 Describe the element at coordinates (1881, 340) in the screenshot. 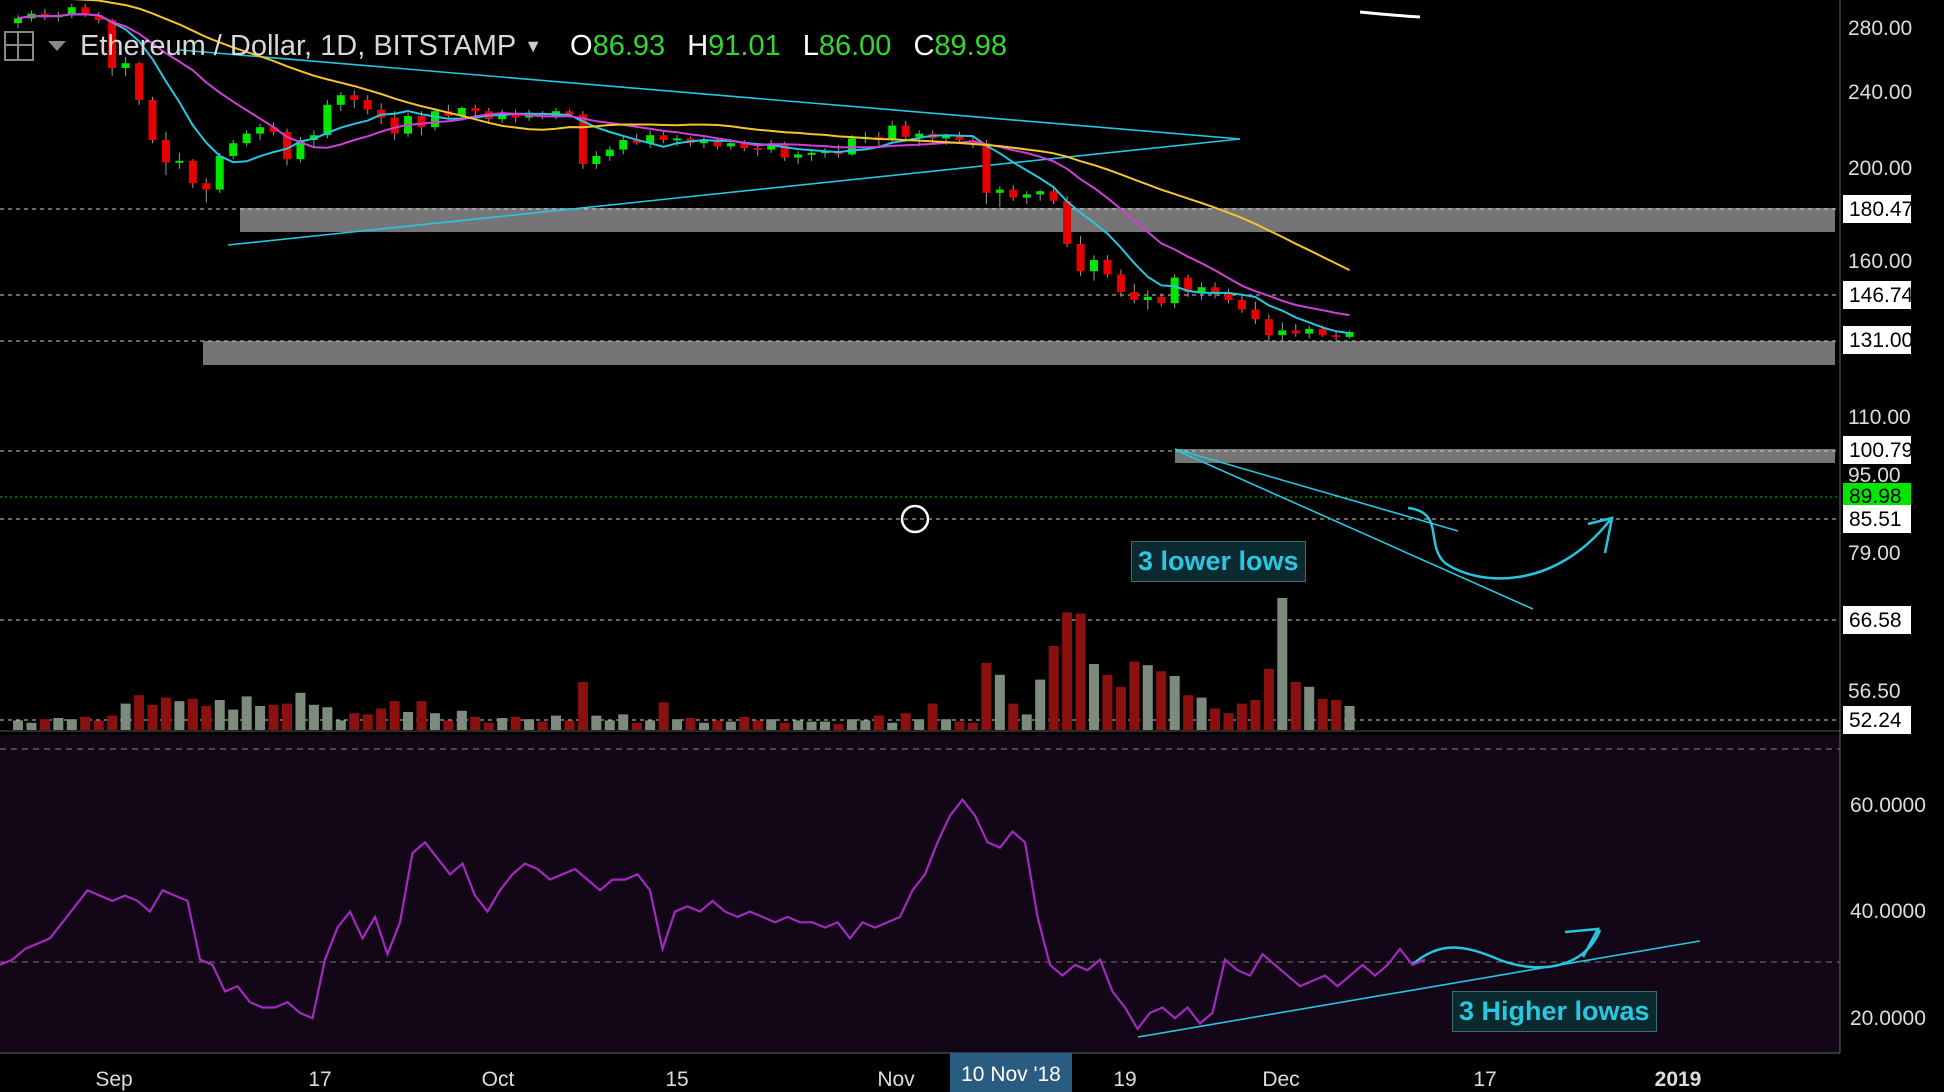

I see `level-label-131: 131.00` at that location.